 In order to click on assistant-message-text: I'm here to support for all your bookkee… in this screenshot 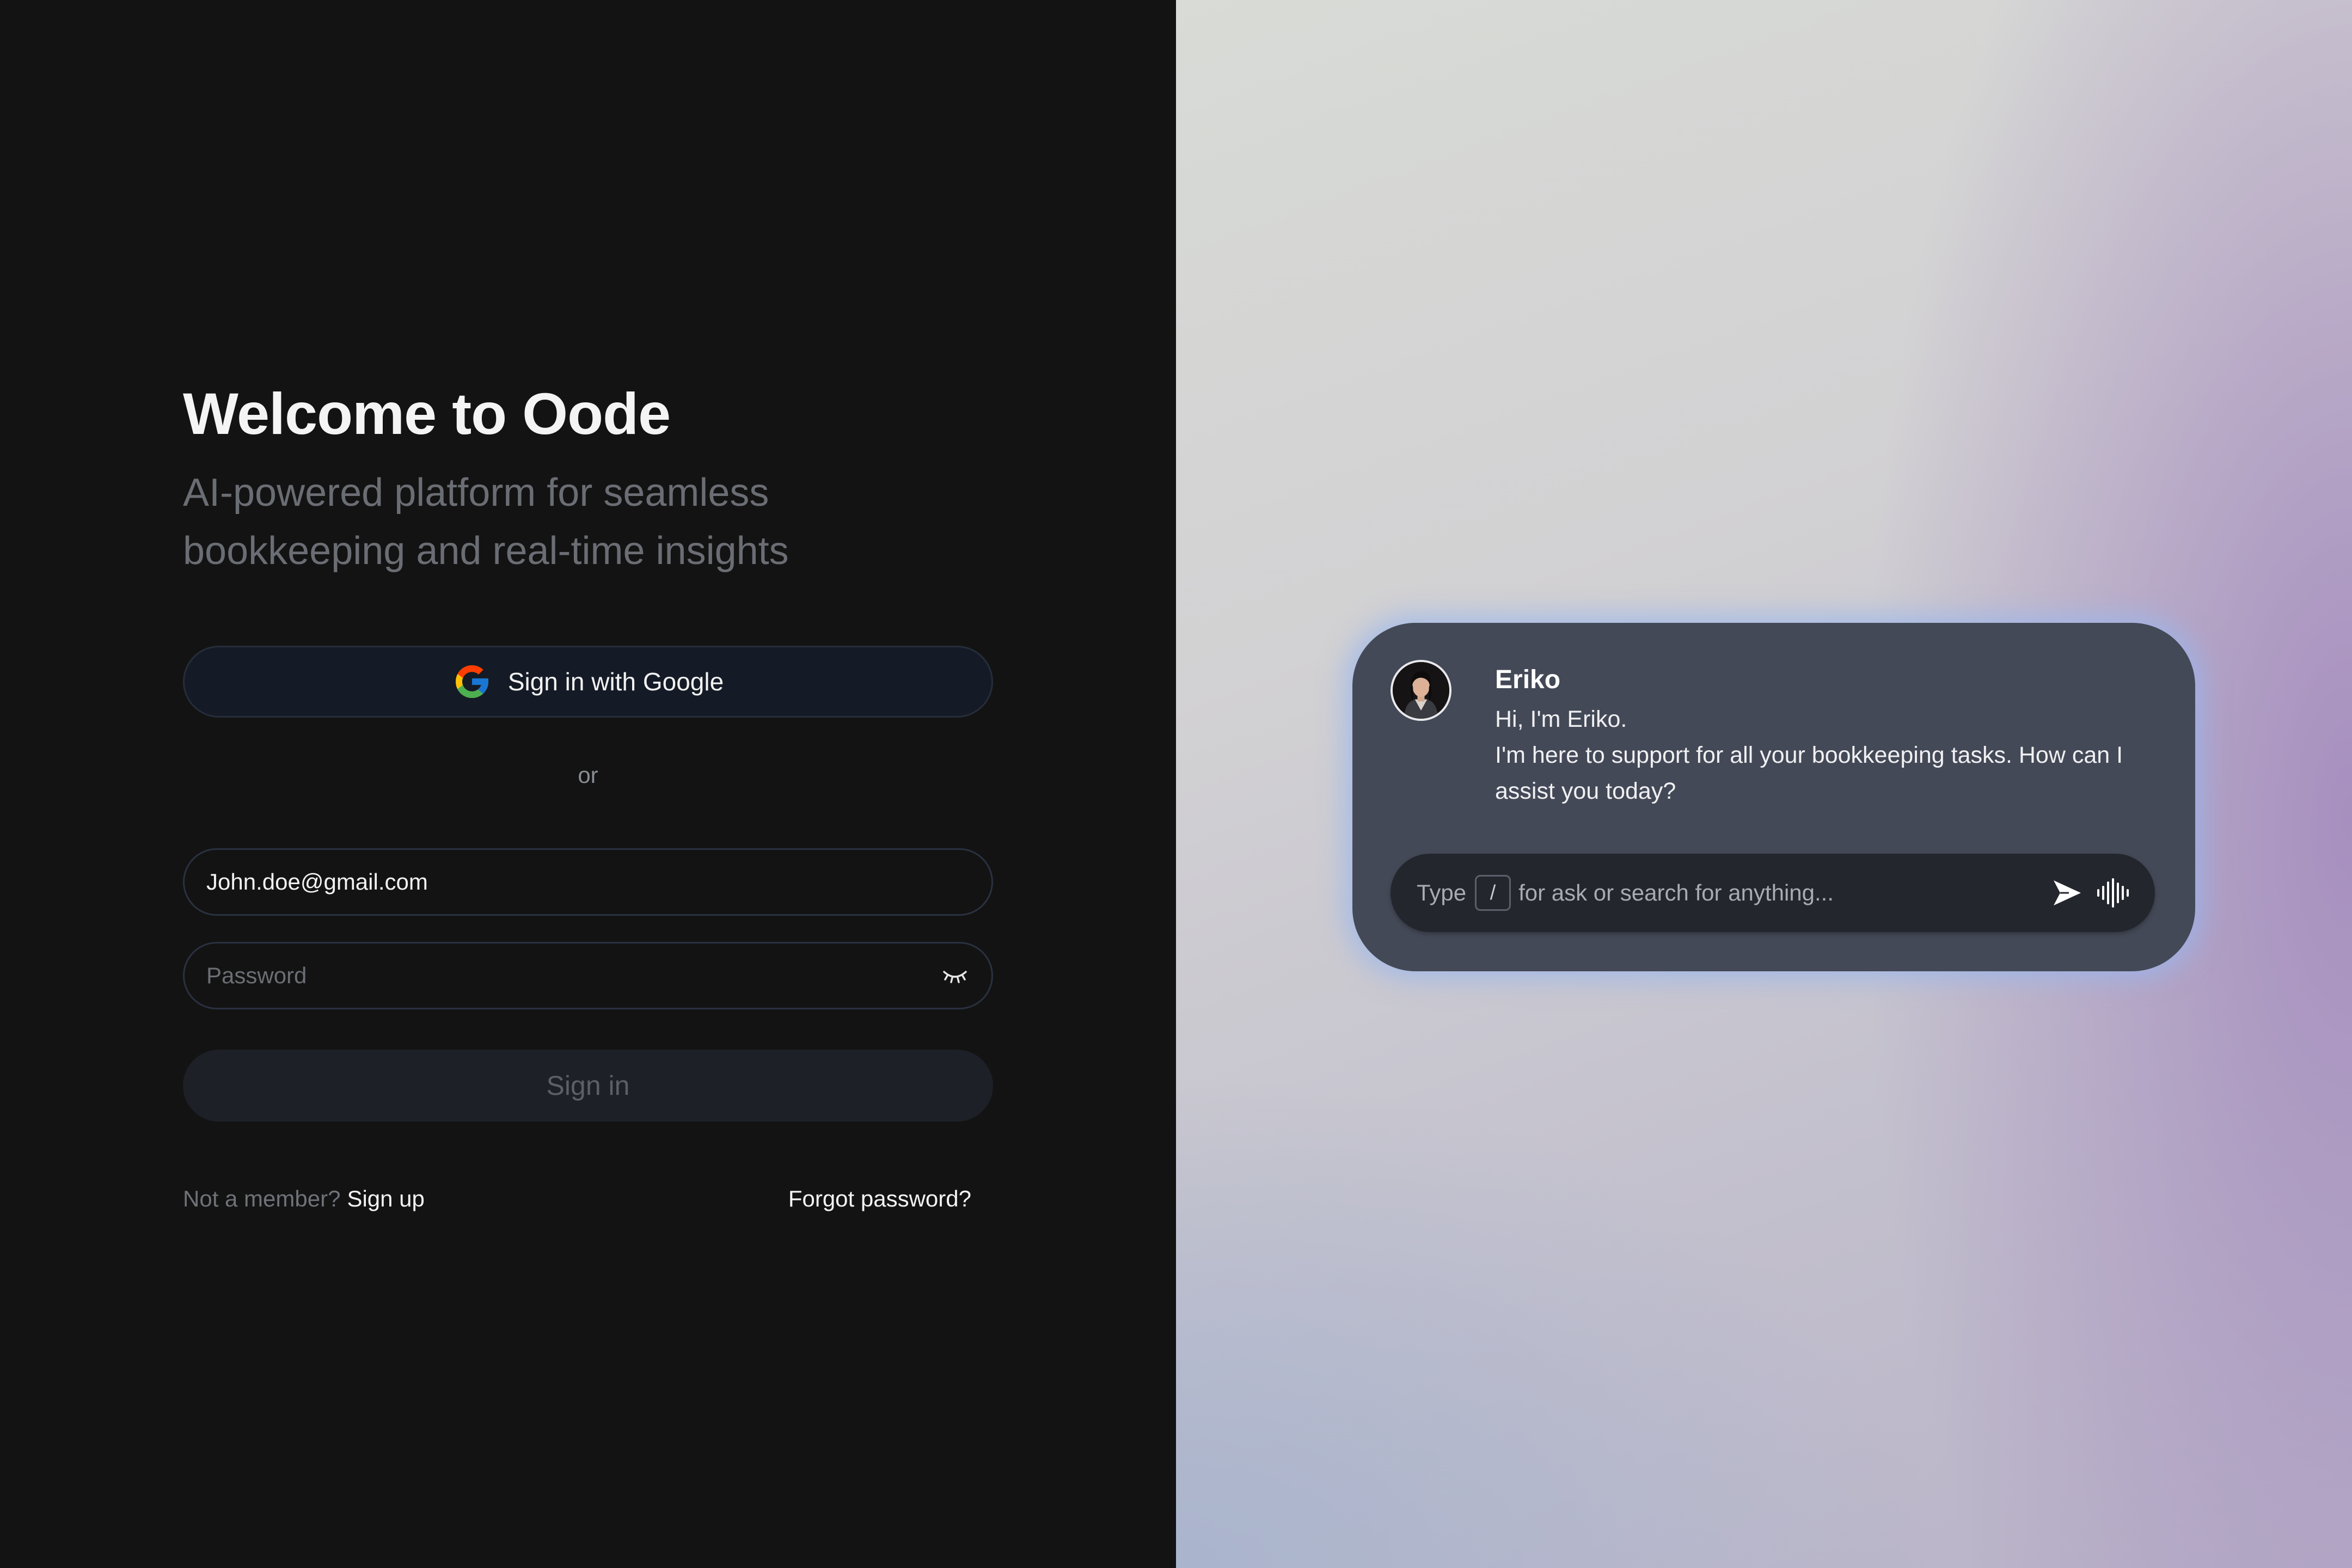, I will do `click(1809, 773)`.